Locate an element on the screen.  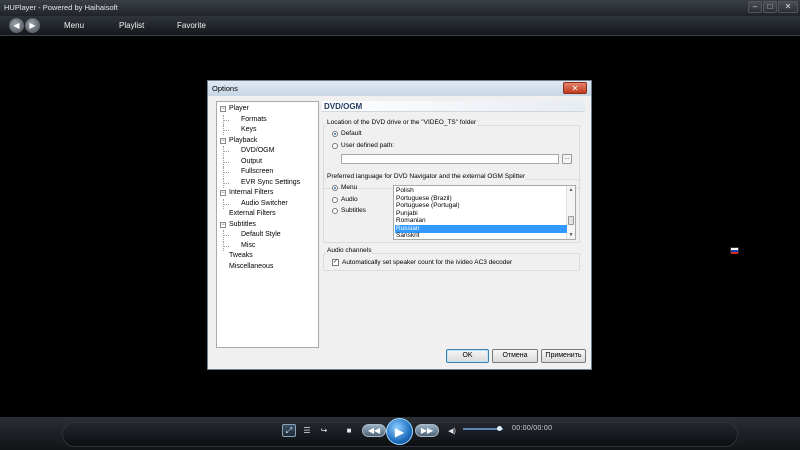
audio-radio is located at coordinates (335, 200).